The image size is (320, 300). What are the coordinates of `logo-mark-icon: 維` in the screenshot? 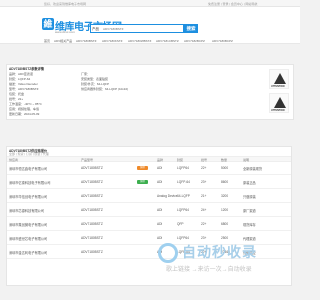 It's located at (48, 24).